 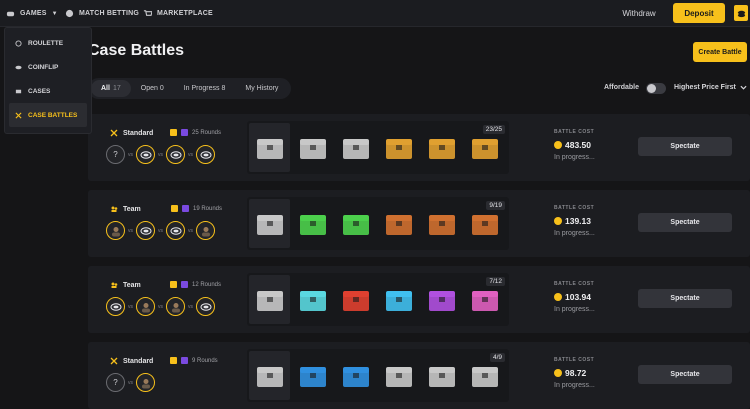 I want to click on menu-item-coinflip: COINFLIP, so click(x=48, y=67).